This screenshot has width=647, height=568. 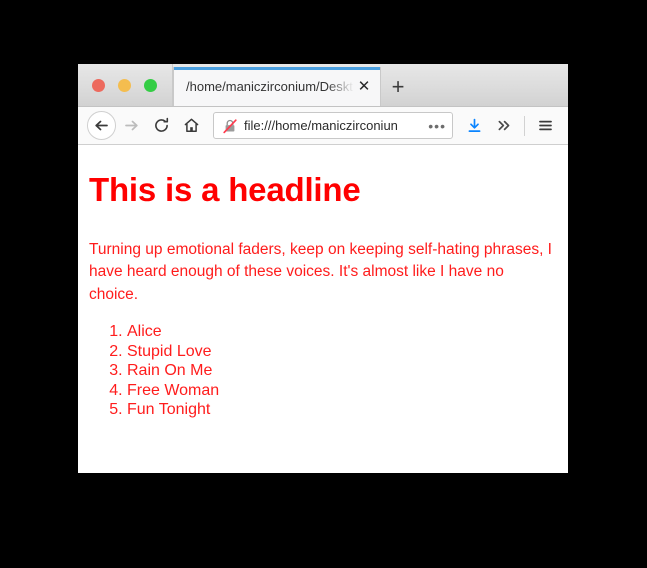 What do you see at coordinates (340, 391) in the screenshot?
I see `list-item: Free Woman` at bounding box center [340, 391].